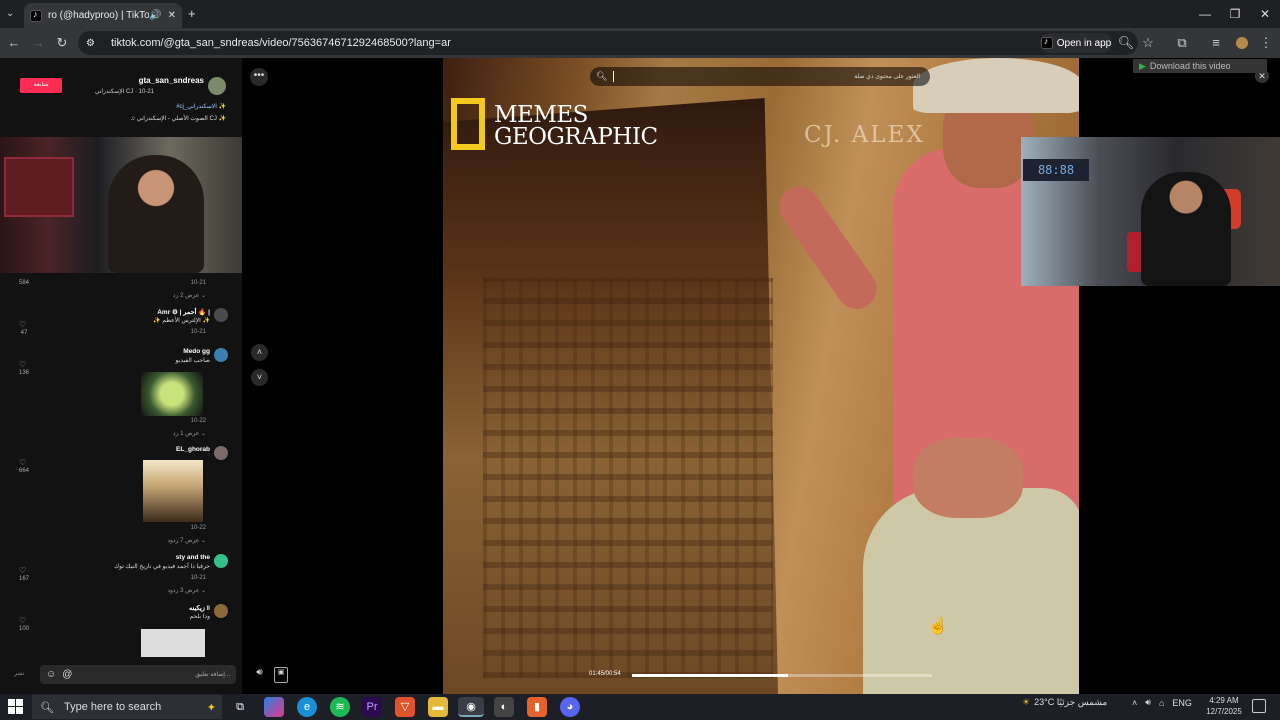  What do you see at coordinates (186, 590) in the screenshot?
I see `view-replies-link: عرض 3 ردود ⌄` at bounding box center [186, 590].